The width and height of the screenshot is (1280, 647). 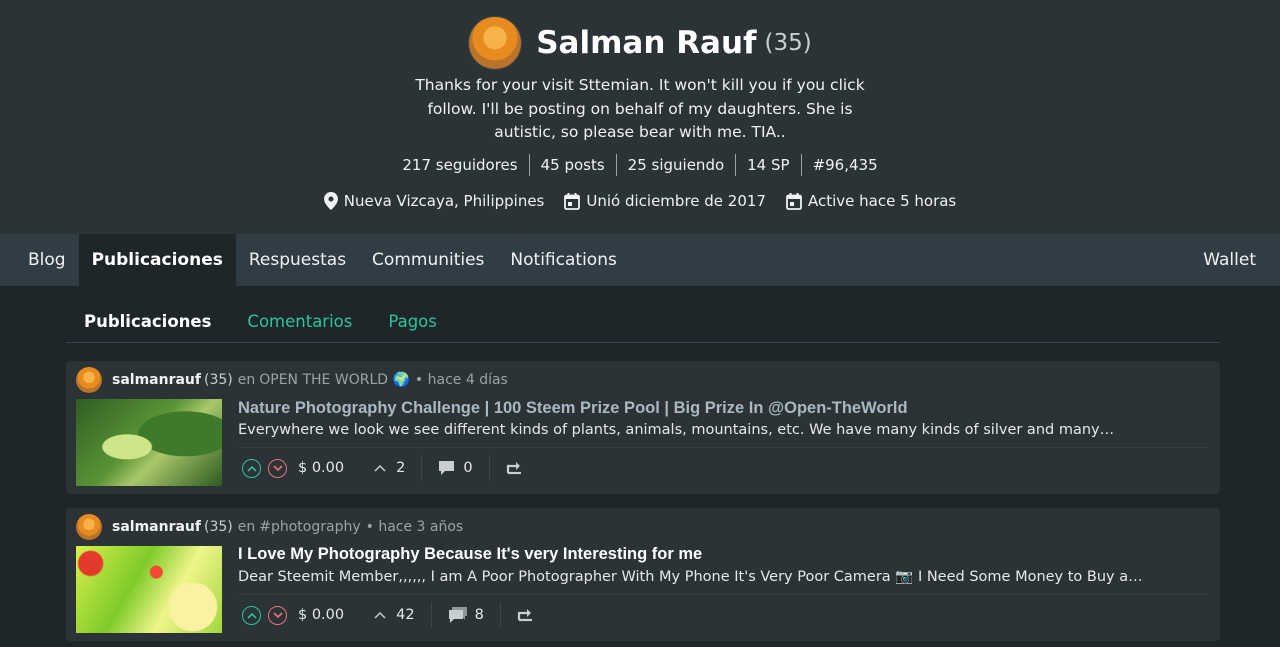 What do you see at coordinates (428, 260) in the screenshot?
I see `tab-communities: Communities` at bounding box center [428, 260].